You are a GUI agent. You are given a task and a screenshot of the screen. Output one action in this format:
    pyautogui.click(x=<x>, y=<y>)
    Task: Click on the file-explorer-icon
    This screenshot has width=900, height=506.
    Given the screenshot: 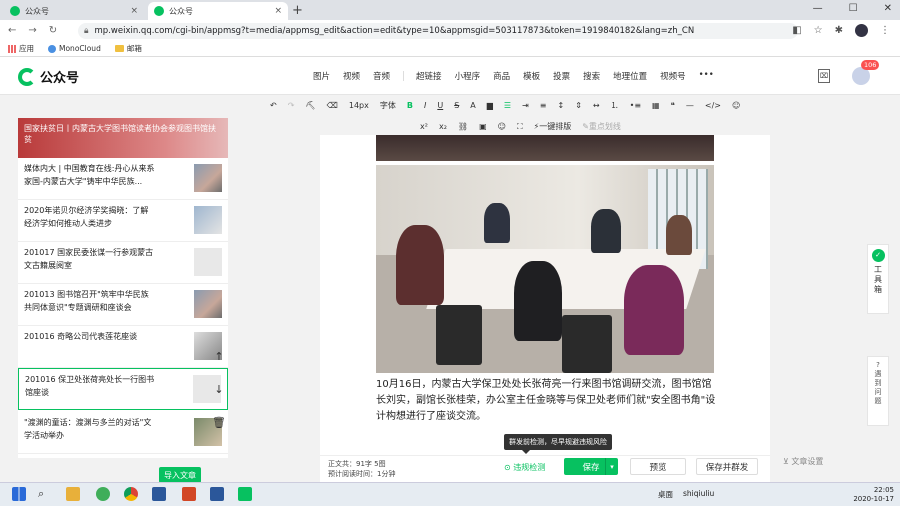 What is the action you would take?
    pyautogui.click(x=73, y=494)
    